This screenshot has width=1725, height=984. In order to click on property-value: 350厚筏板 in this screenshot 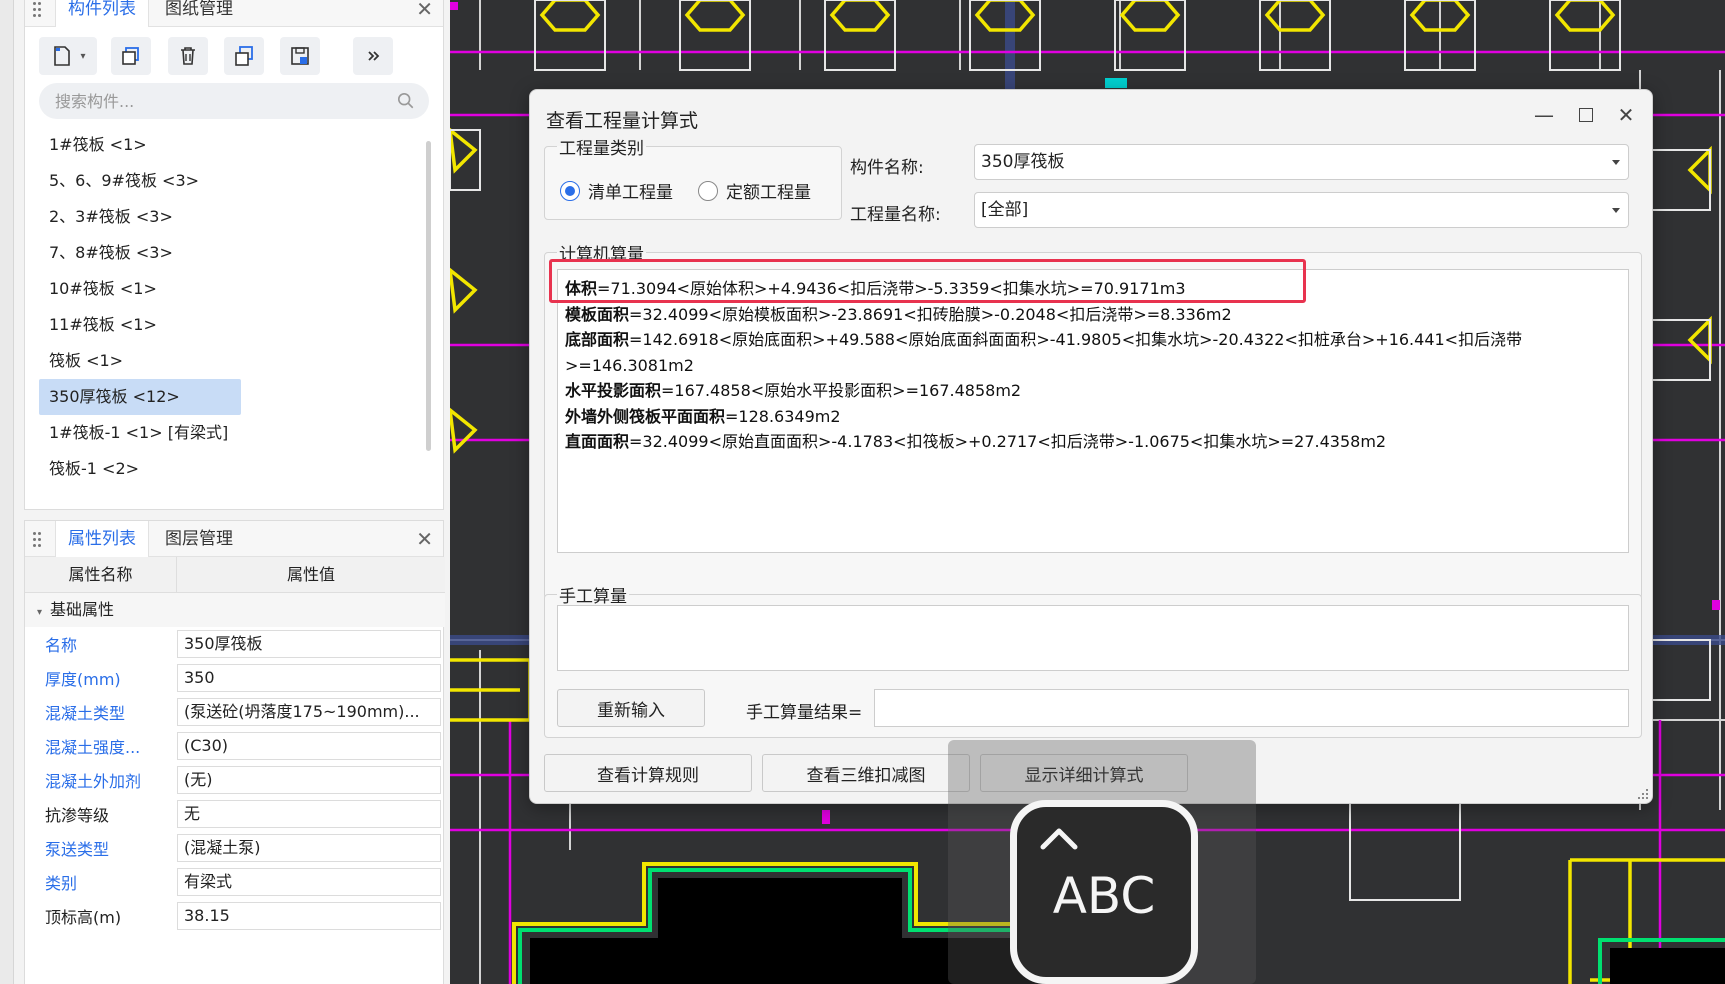, I will do `click(309, 644)`.